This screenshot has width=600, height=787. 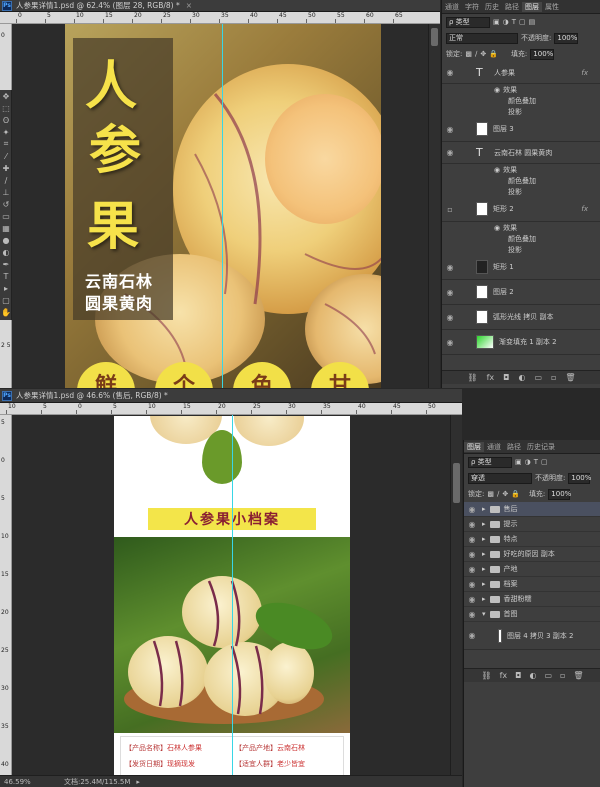 I want to click on horizontal-ruler: 10 5 0 5 10 15 20 25 30 35 40 45 50, so click(x=231, y=409).